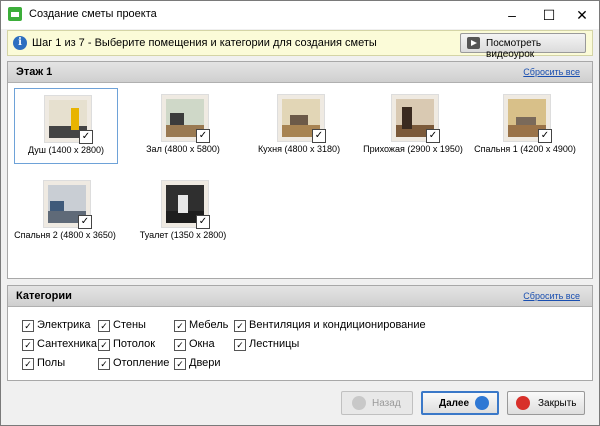  I want to click on room-tile: ✓ Туалет (1350 x 2800), so click(183, 211).